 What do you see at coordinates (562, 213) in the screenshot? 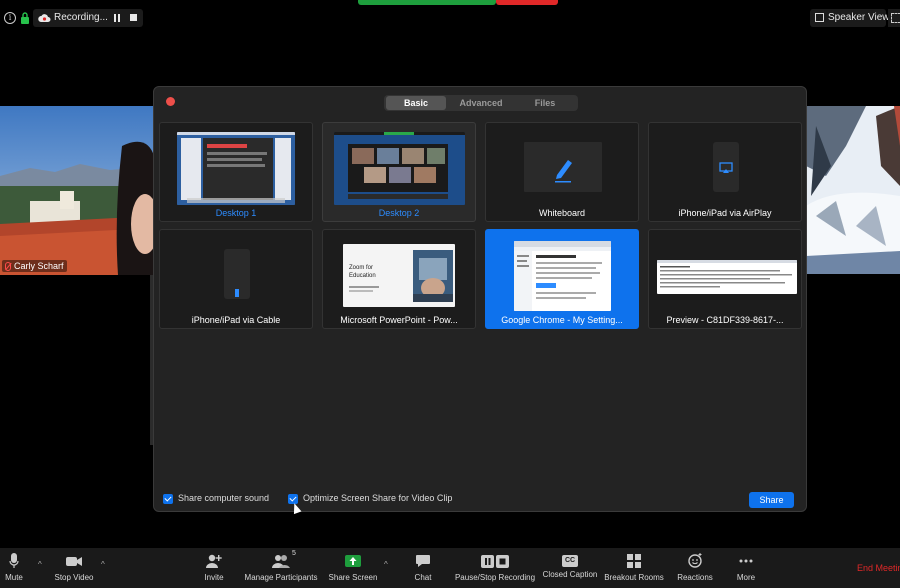
I see `whiteboard-label: Whiteboard` at bounding box center [562, 213].